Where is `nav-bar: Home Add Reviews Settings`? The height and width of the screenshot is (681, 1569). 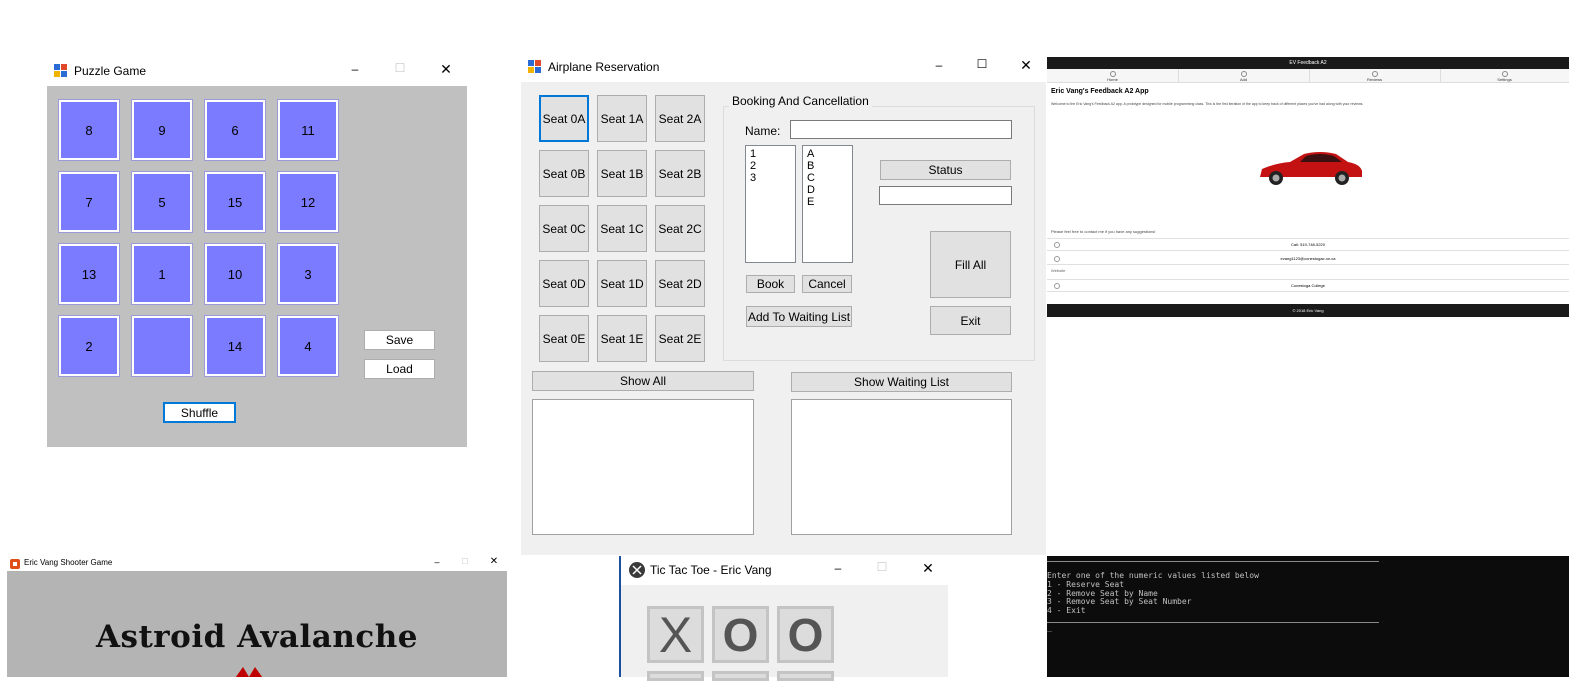 nav-bar: Home Add Reviews Settings is located at coordinates (1308, 76).